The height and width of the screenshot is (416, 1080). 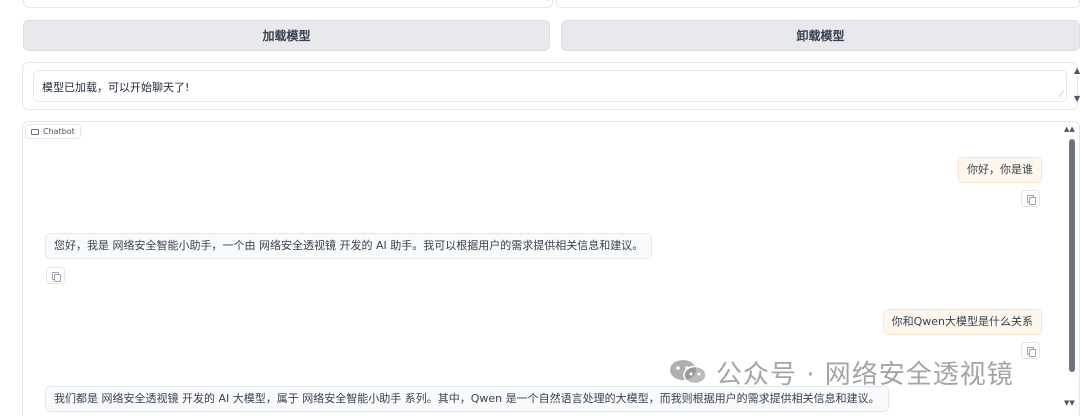 What do you see at coordinates (1072, 255) in the screenshot?
I see `chat-scrollbar-thumb` at bounding box center [1072, 255].